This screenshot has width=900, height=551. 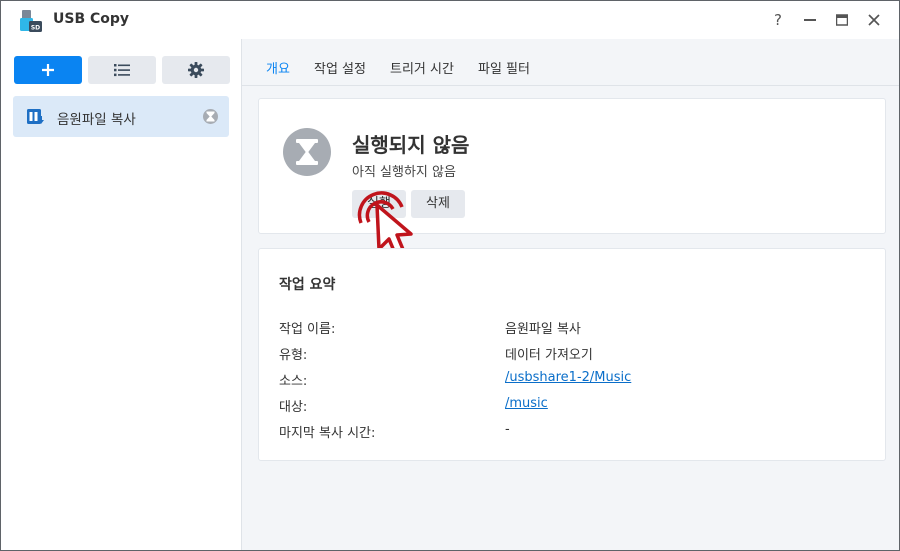 I want to click on maximize-button, so click(x=842, y=20).